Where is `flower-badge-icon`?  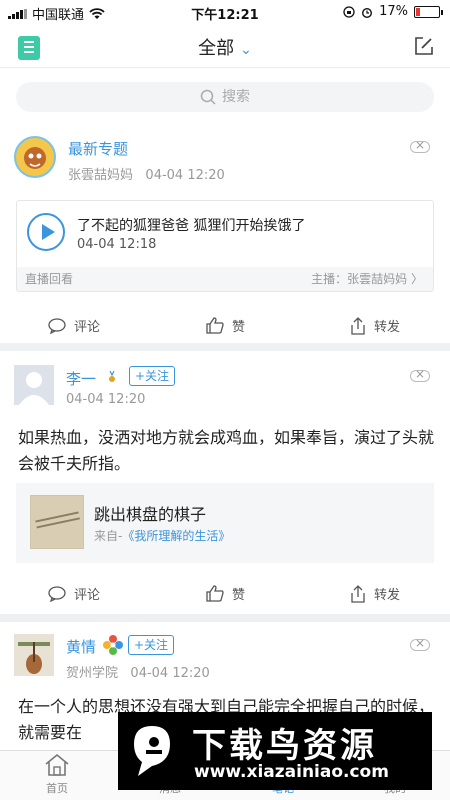
flower-badge-icon is located at coordinates (113, 645).